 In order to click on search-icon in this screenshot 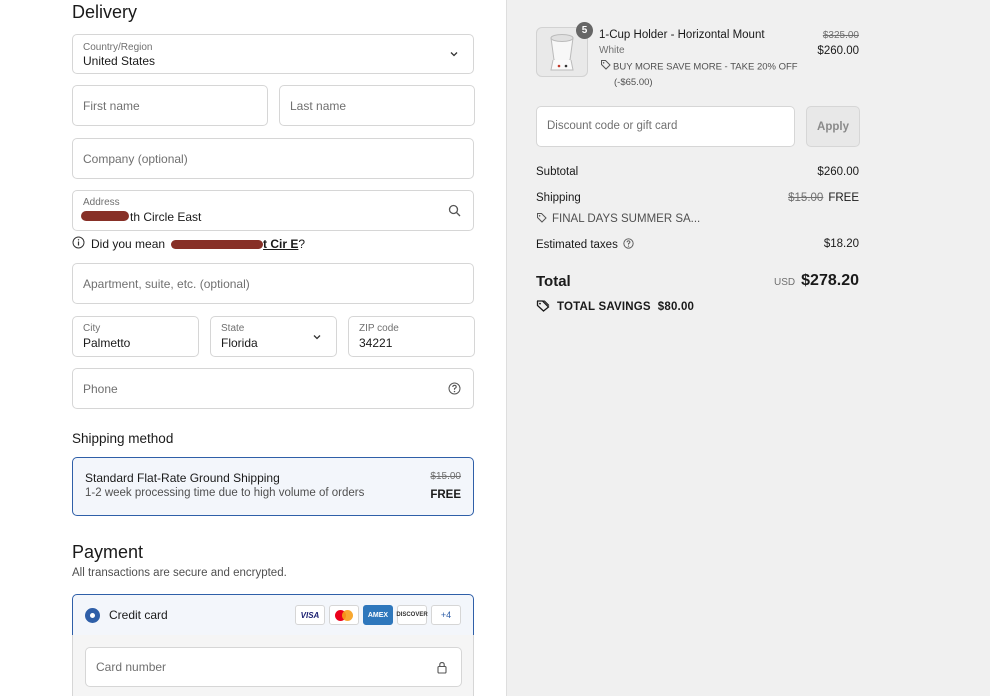, I will do `click(454, 211)`.